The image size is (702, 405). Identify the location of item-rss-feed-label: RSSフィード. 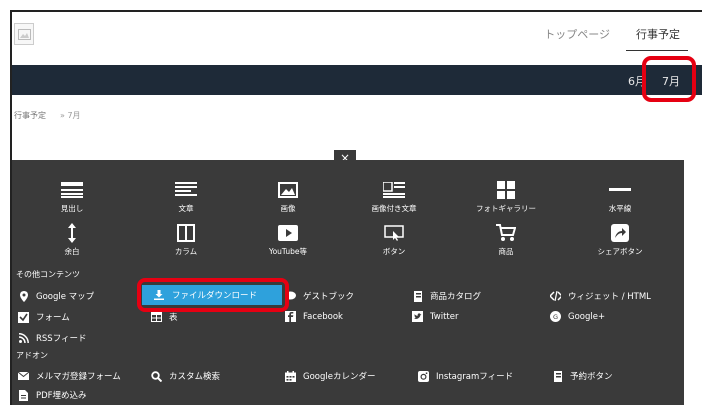
(61, 339).